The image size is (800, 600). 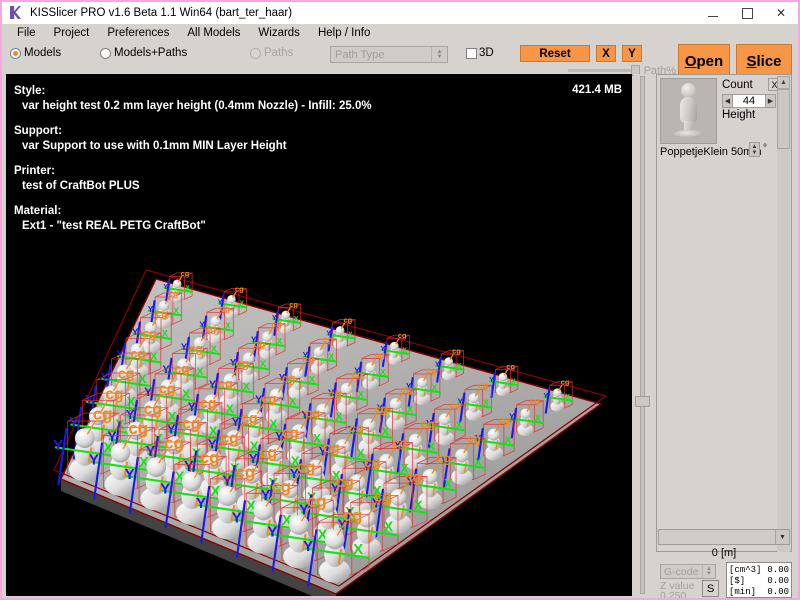 I want to click on chevron-down-icon: ▼, so click(x=755, y=153).